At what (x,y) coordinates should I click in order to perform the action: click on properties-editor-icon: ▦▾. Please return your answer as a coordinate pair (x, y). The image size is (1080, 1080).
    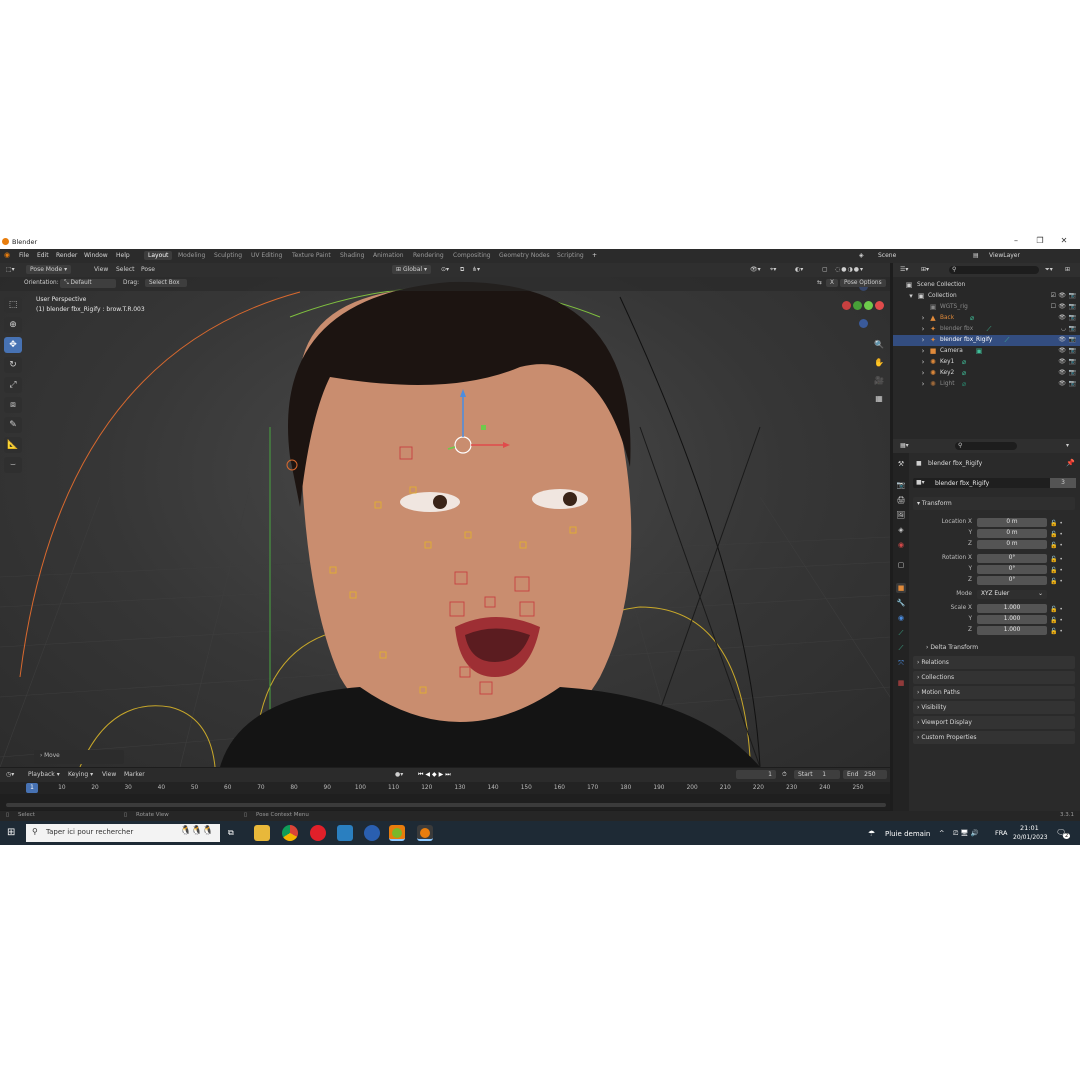
    Looking at the image, I should click on (904, 445).